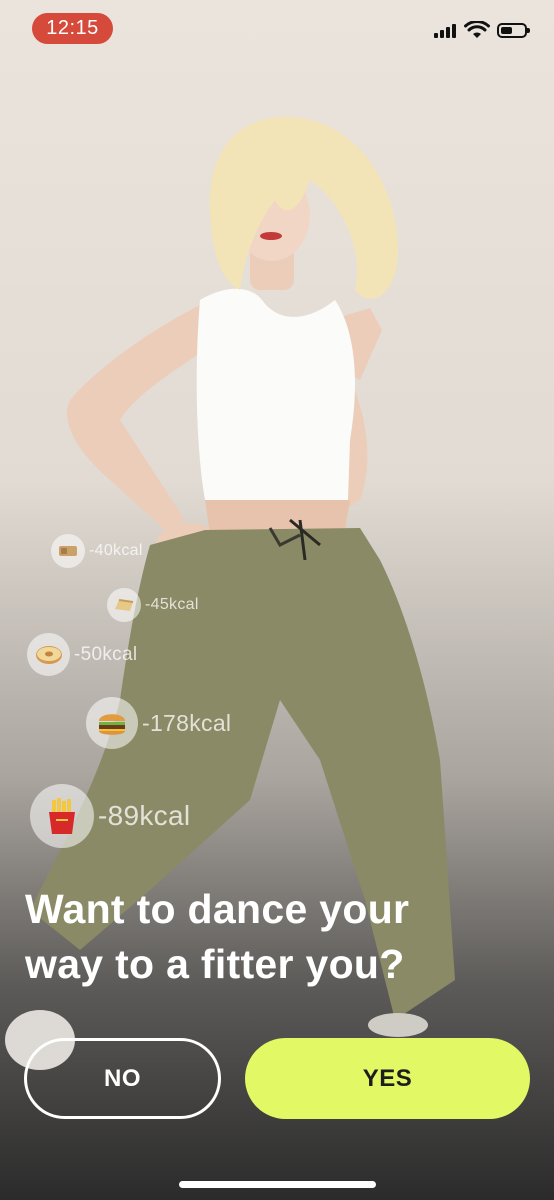 This screenshot has width=554, height=1200. I want to click on page-title: Want to dance your way to a fitter you?, so click(275, 937).